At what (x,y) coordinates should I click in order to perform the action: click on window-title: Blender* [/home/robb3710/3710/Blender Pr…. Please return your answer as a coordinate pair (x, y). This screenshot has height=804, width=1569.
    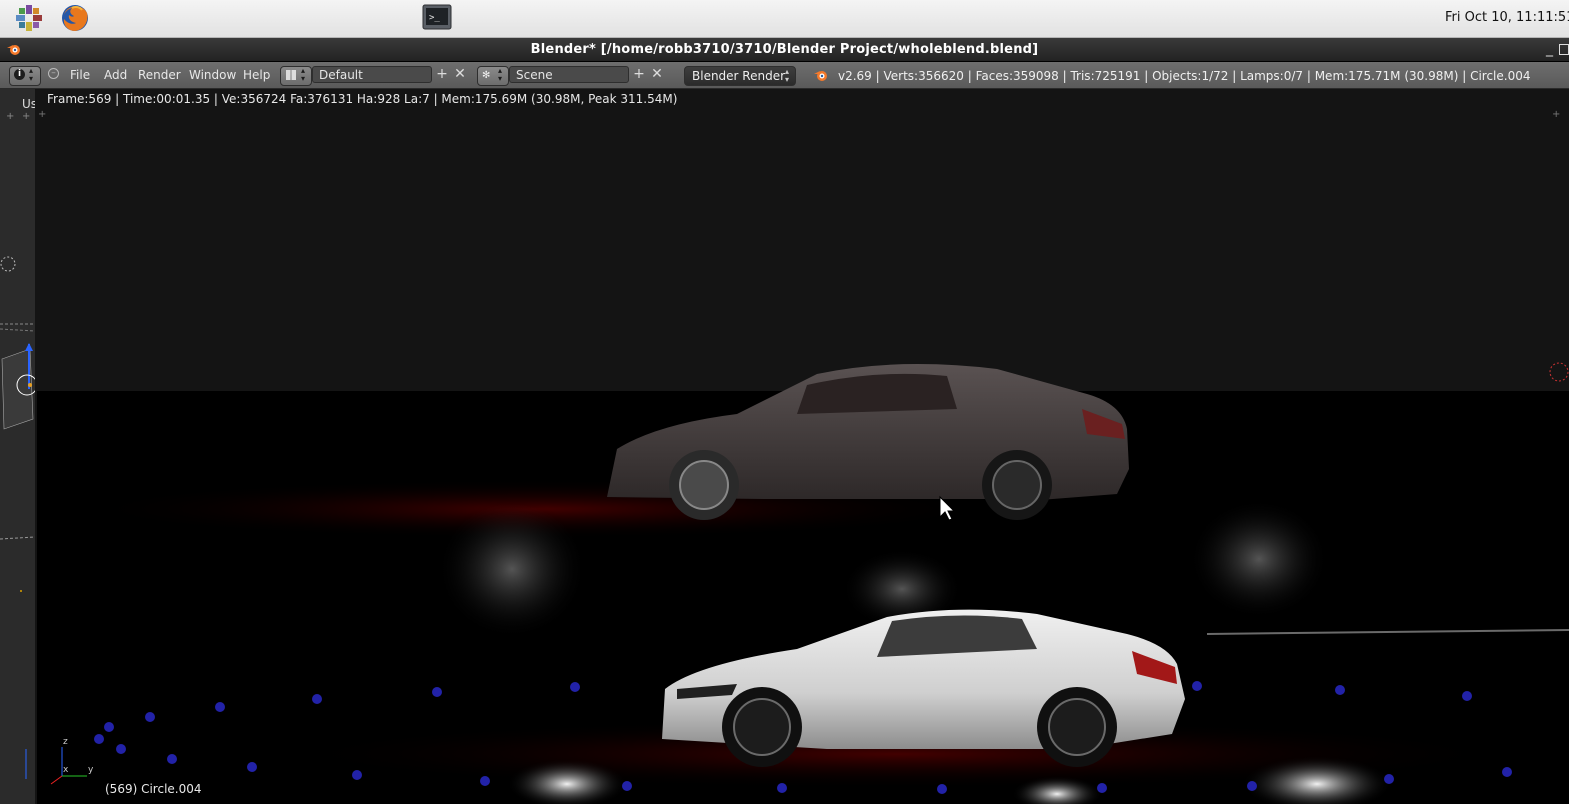
    Looking at the image, I should click on (784, 49).